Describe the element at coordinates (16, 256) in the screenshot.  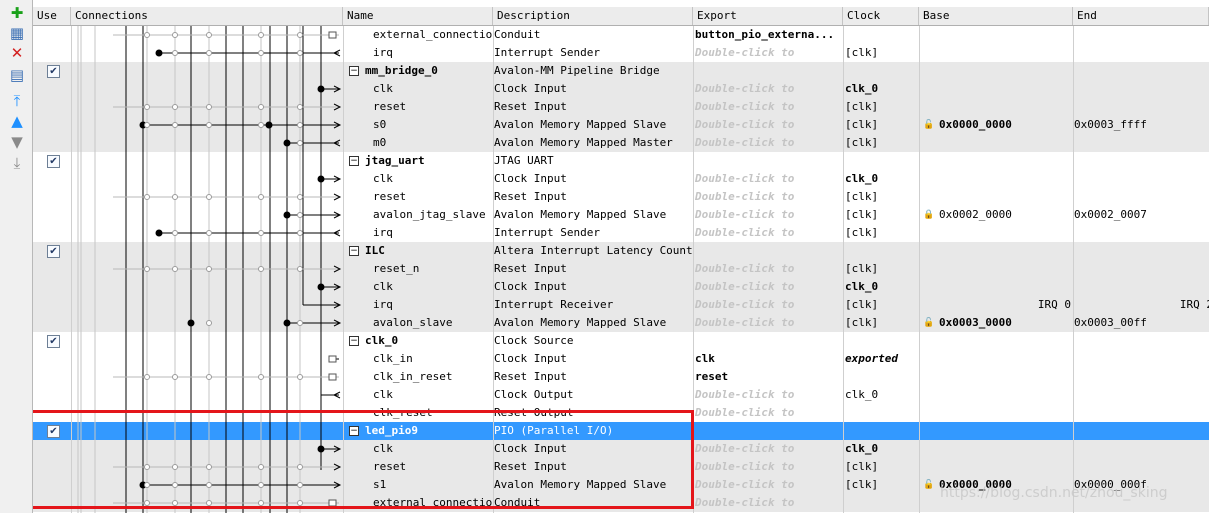
I see `side-toolbar: ✚ ▦ ✕ ▤ ⤒ ▲ ▼ ⤓` at that location.